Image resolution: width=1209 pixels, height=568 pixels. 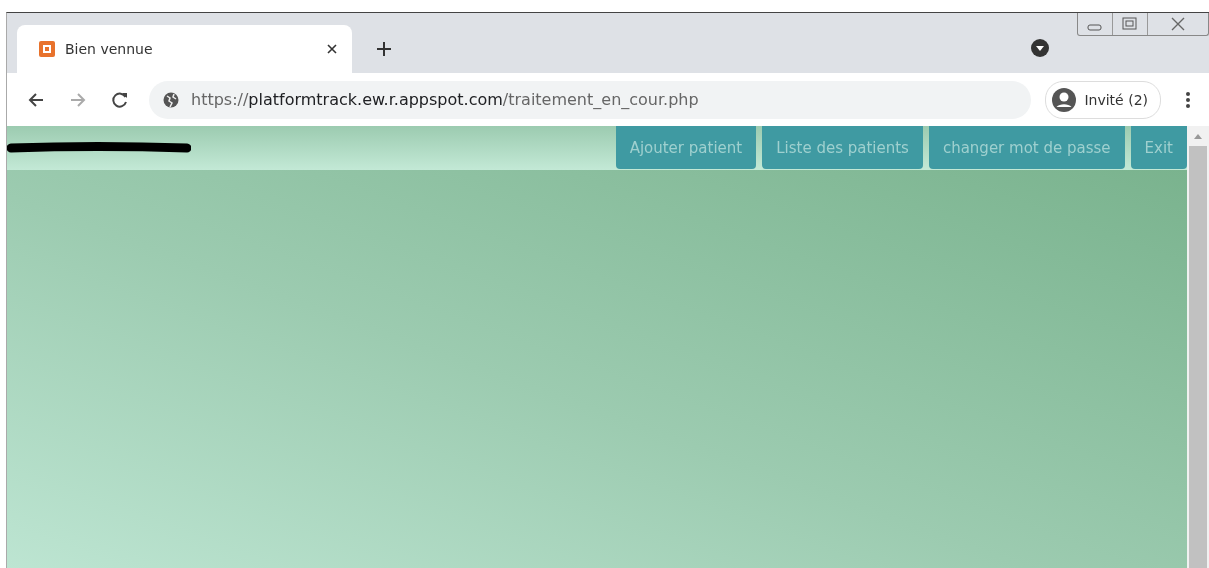 What do you see at coordinates (686, 147) in the screenshot?
I see `nav-button: Ajouter patient` at bounding box center [686, 147].